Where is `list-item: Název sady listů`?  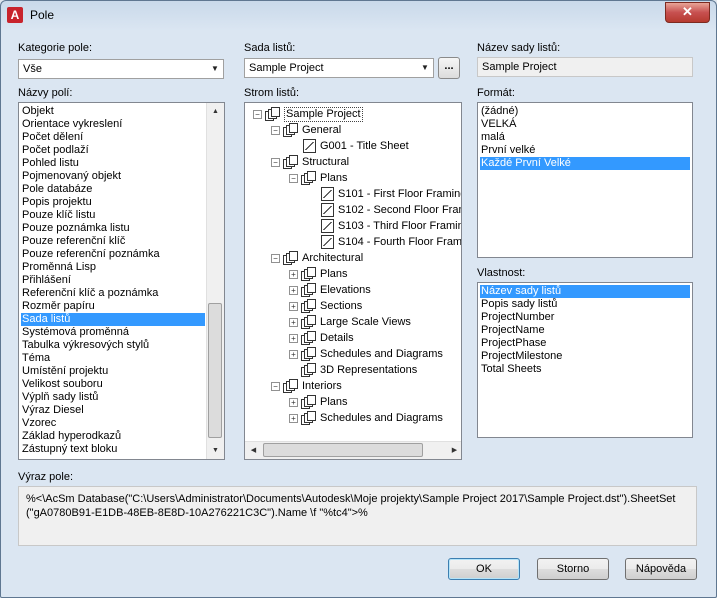
list-item: Název sady listů is located at coordinates (585, 291).